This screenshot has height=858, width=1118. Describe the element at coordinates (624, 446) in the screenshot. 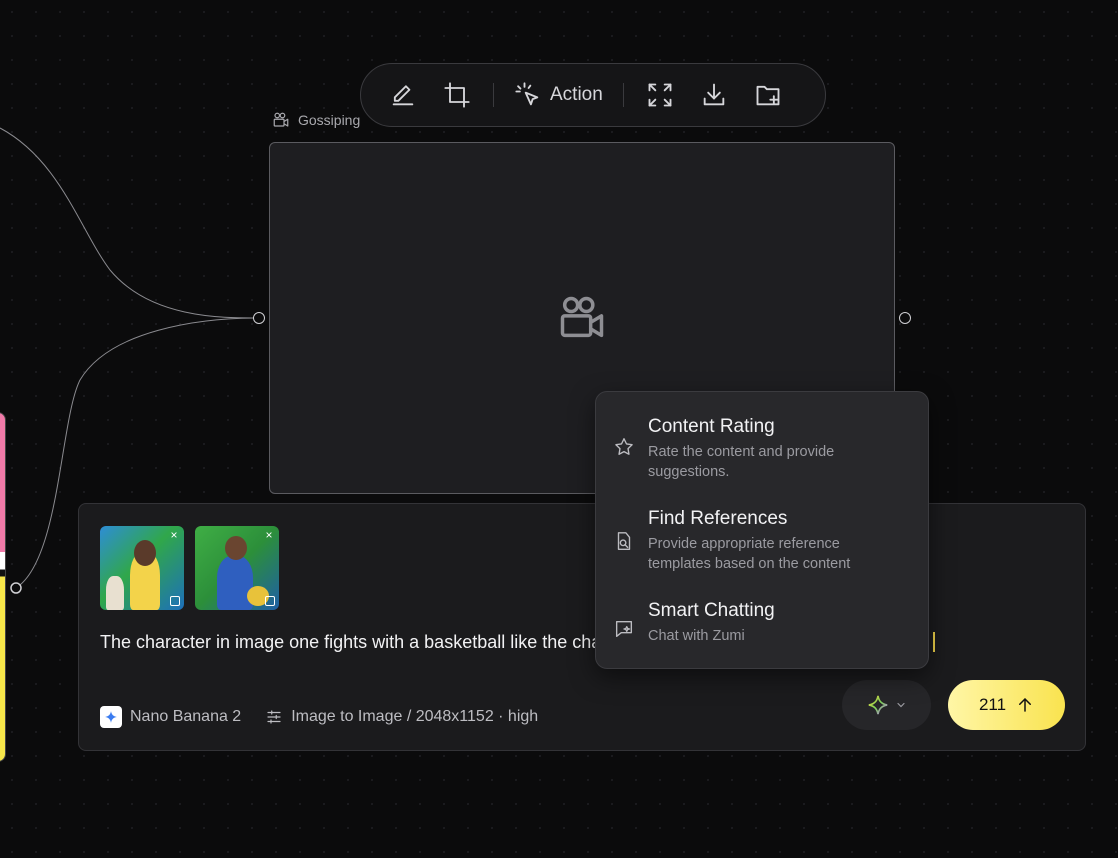

I see `star-icon` at that location.